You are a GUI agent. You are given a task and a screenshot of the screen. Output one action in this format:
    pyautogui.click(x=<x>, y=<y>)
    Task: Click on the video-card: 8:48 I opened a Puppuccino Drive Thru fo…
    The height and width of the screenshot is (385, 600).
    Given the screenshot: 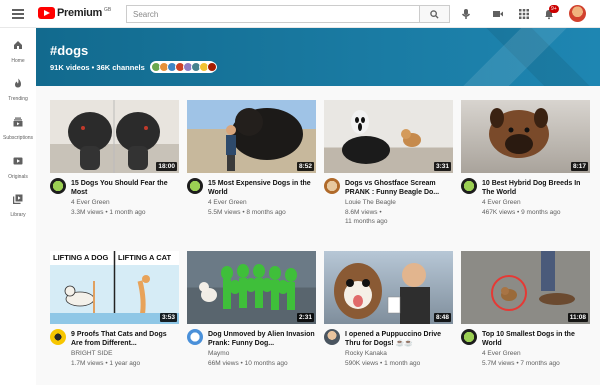 What is the action you would take?
    pyautogui.click(x=388, y=312)
    